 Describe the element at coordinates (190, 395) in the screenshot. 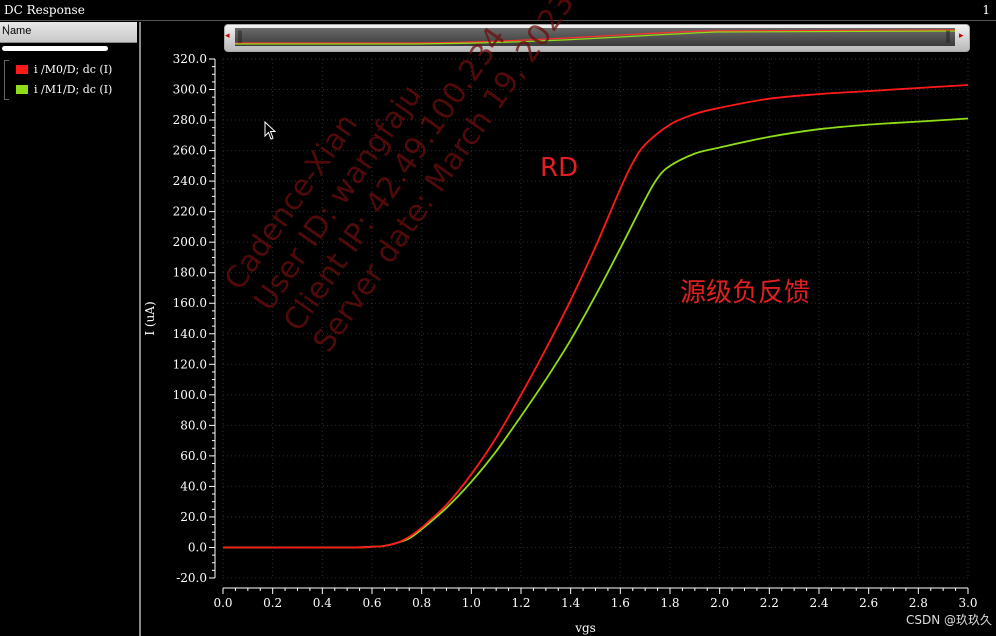

I see `y-tick-label: 100.0` at that location.